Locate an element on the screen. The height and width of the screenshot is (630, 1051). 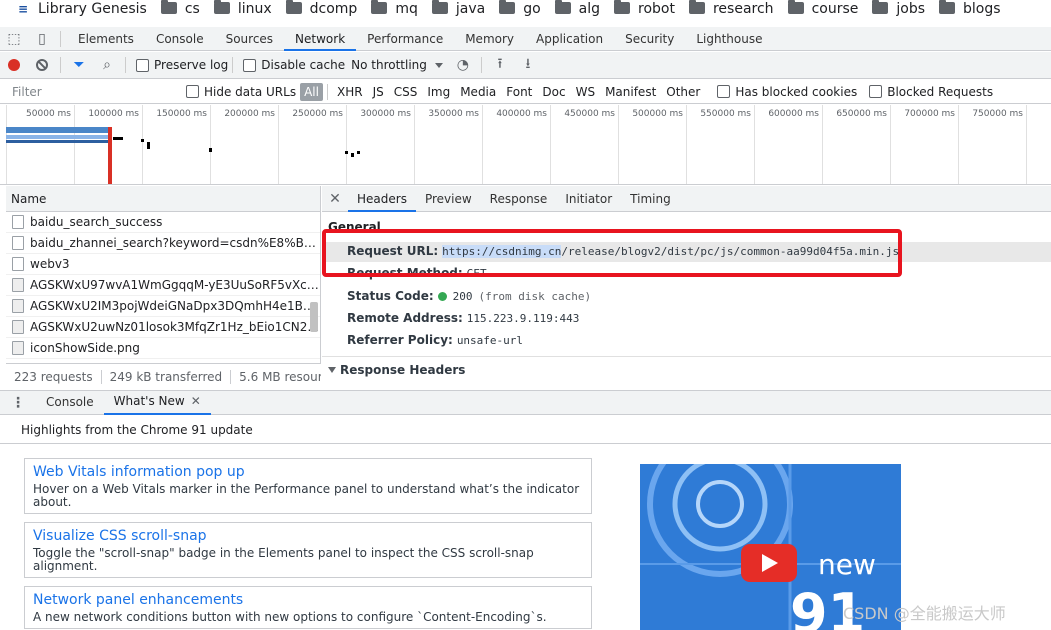
table-row: iconShowSide.png is located at coordinates (163, 348).